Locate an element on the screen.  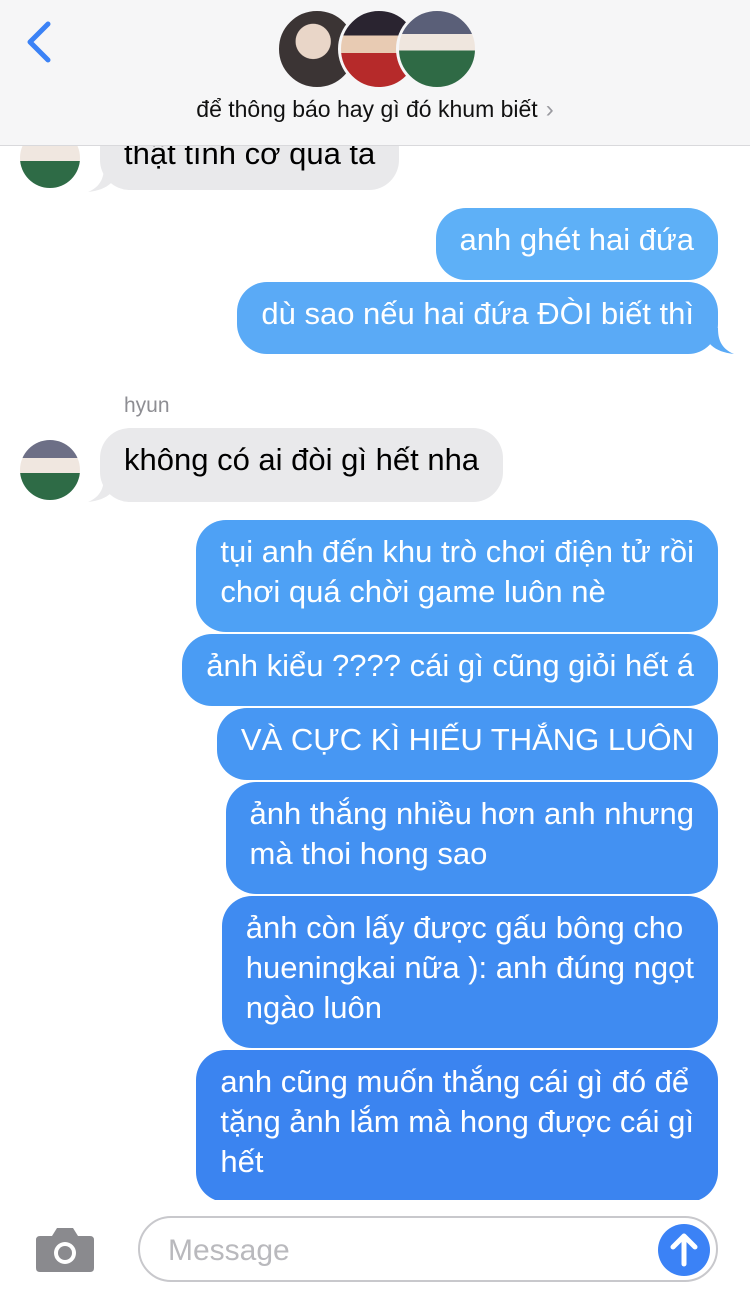
chevron-left-icon is located at coordinates (42, 42).